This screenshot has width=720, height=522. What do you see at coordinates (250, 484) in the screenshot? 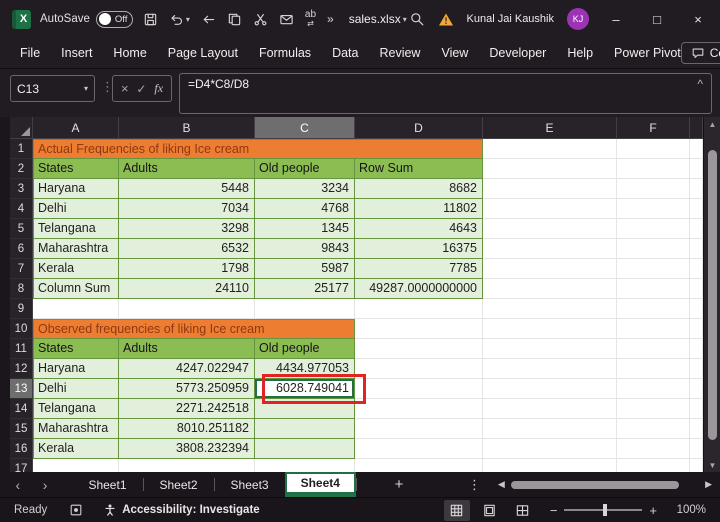
I see `sheet-tab-sheet3: Sheet3` at bounding box center [250, 484].